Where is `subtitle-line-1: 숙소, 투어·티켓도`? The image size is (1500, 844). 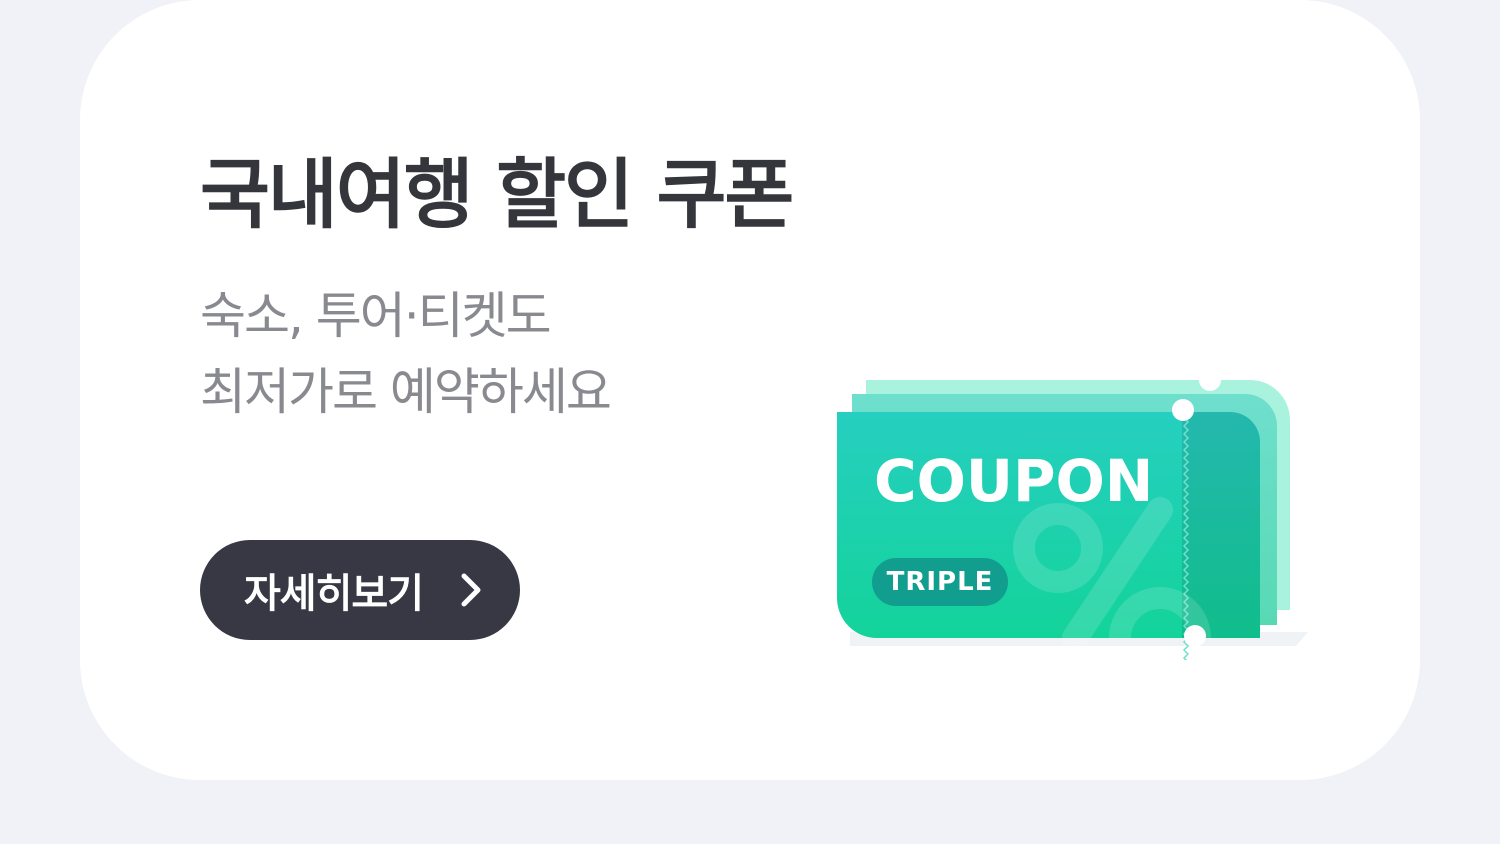 subtitle-line-1: 숙소, 투어·티켓도 is located at coordinates (376, 316).